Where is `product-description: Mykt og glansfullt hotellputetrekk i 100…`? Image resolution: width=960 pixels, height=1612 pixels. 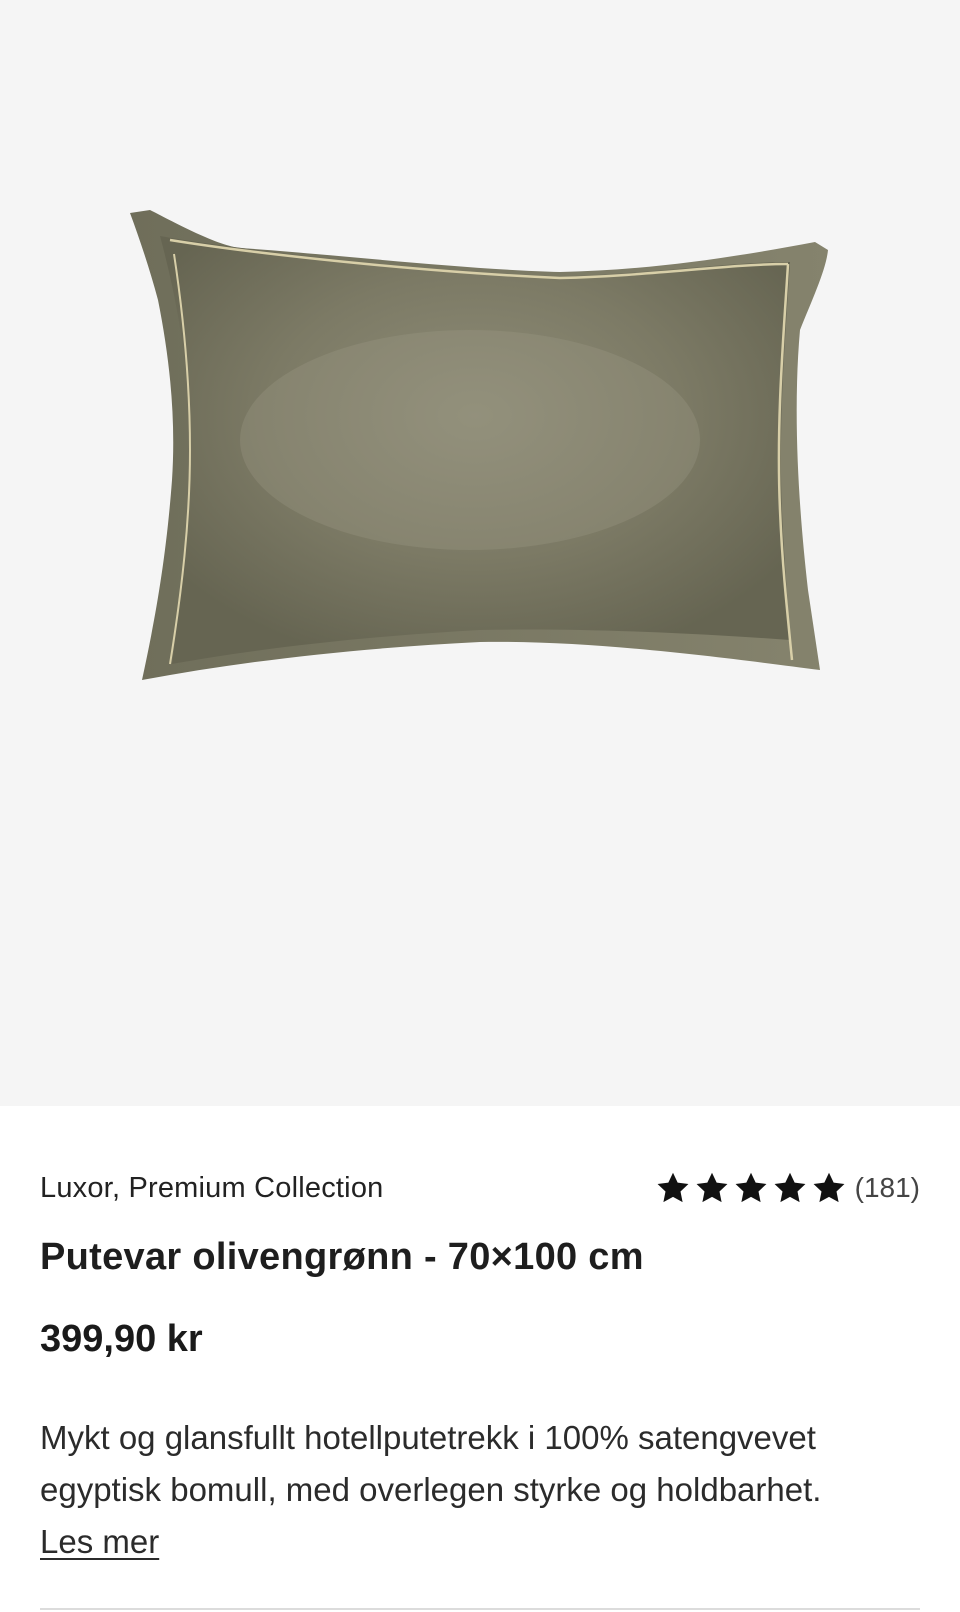
product-description: Mykt og glansfullt hotellputetrekk i 100… is located at coordinates (480, 1490).